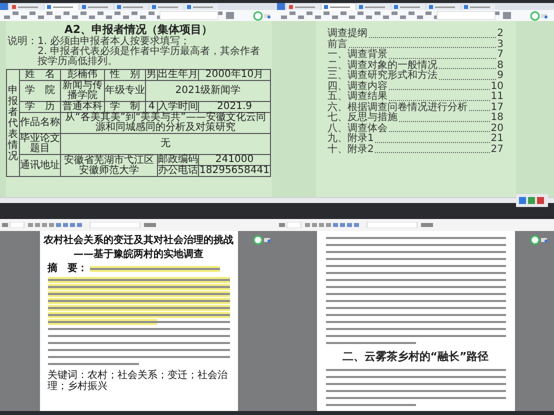  I want to click on article-title: 农村社会关系的变迁及其对社会治理的挑战, so click(139, 240).